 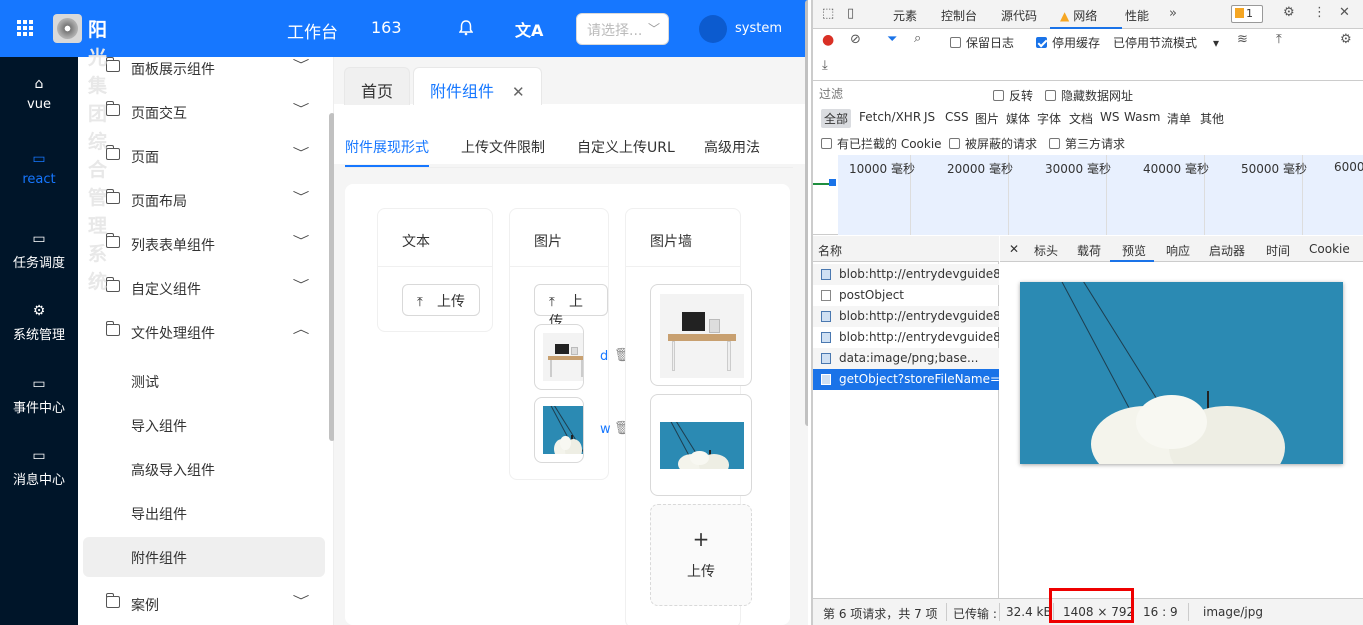 I want to click on filter-type: 文档, so click(x=1081, y=118).